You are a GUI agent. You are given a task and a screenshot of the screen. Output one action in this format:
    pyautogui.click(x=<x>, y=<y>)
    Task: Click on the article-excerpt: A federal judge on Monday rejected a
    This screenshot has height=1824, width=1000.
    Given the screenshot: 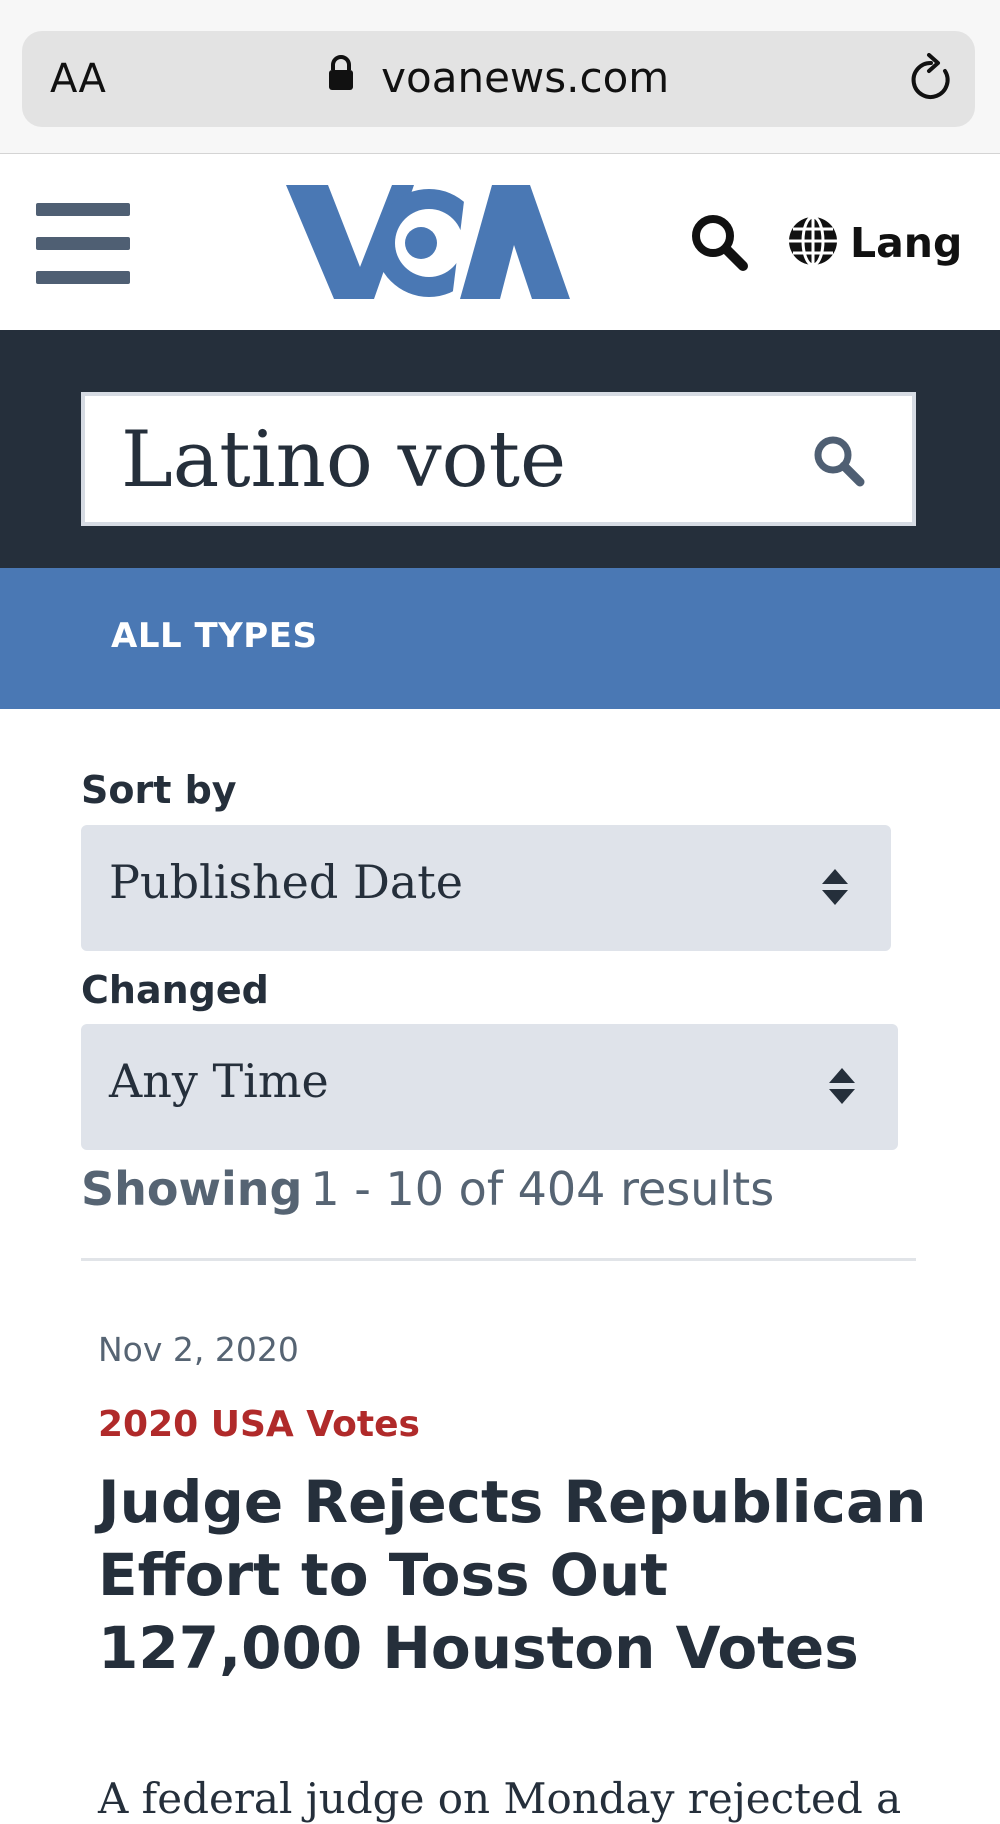 What is the action you would take?
    pyautogui.click(x=500, y=1798)
    